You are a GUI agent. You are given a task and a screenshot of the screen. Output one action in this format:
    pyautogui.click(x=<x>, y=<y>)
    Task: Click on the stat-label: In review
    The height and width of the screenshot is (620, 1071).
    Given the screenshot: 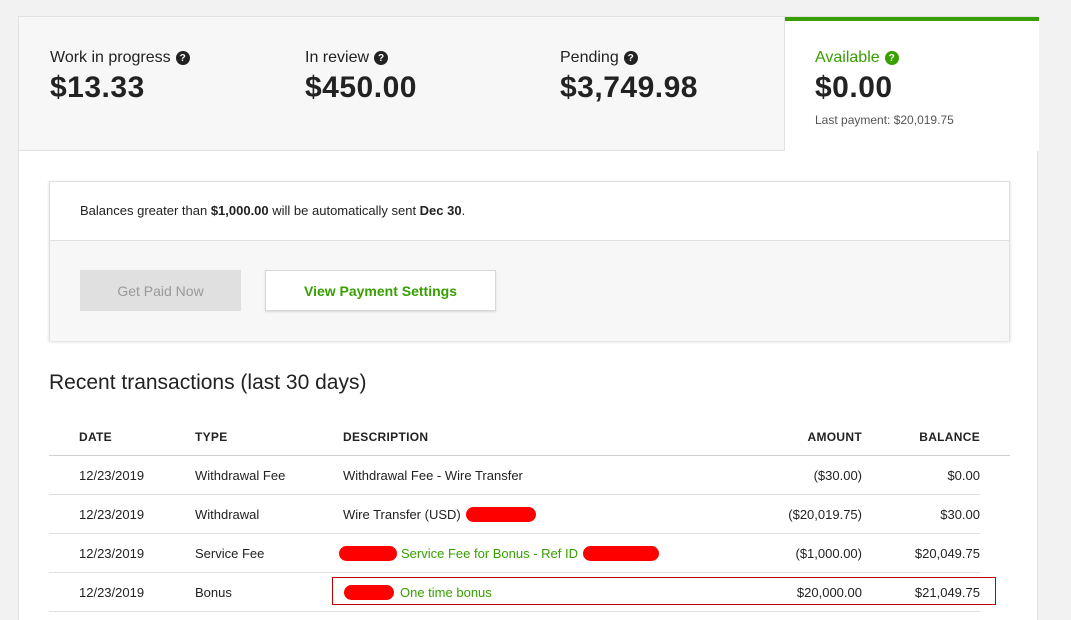 What is the action you would take?
    pyautogui.click(x=337, y=57)
    